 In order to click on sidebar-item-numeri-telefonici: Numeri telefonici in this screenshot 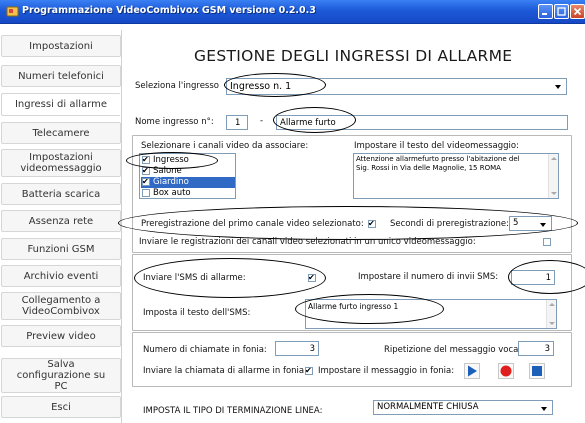, I will do `click(61, 76)`.